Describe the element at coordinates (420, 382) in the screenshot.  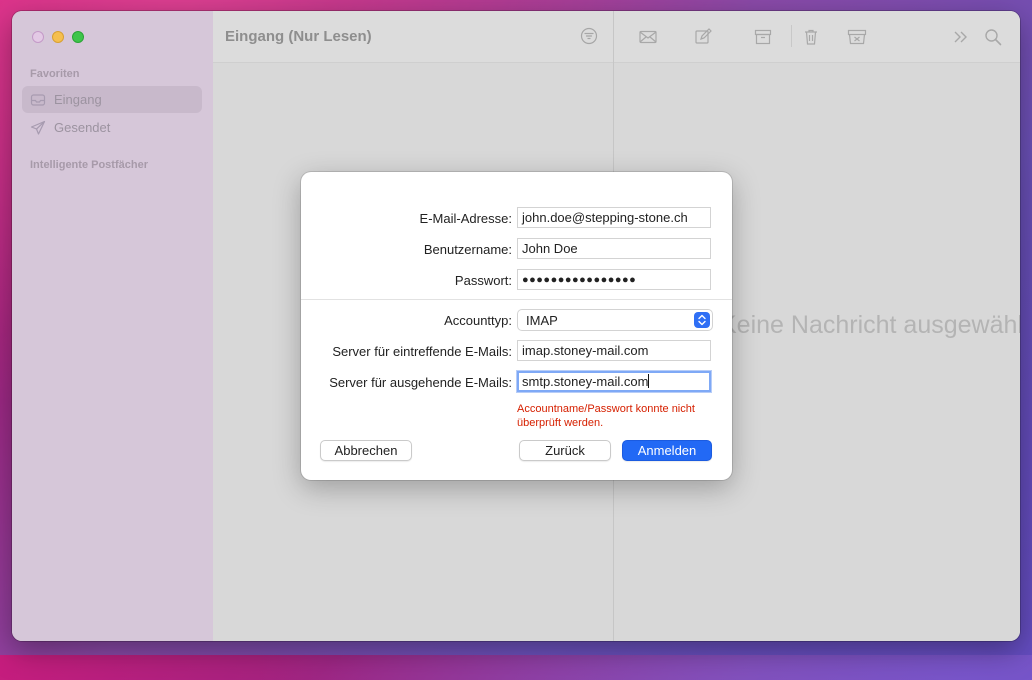
I see `outgoing-server-label: Server für ausgehende E-Mails:` at that location.